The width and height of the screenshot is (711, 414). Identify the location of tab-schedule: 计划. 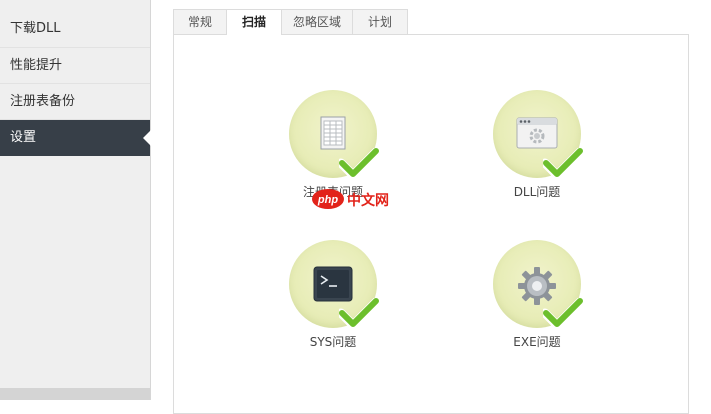
(380, 21).